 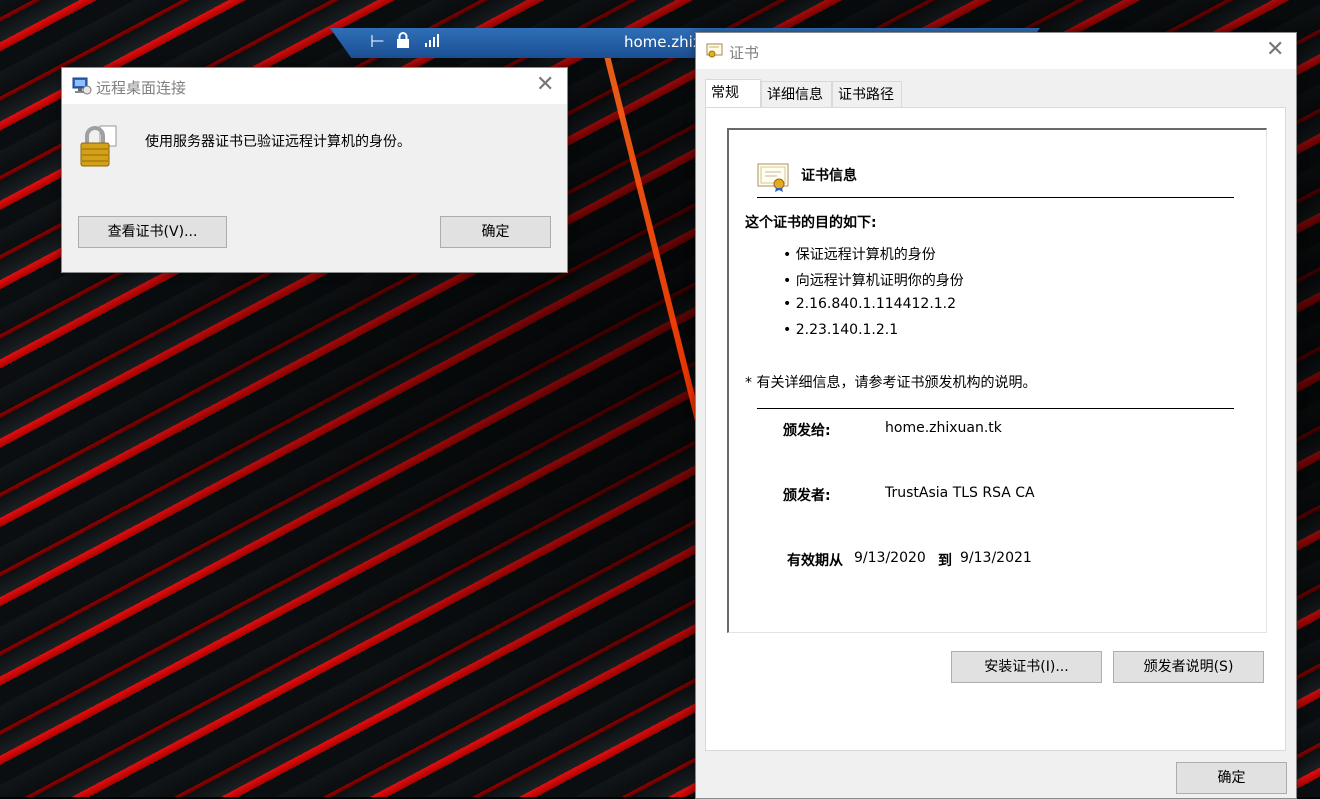 I want to click on purpose-text: 2.16.840.1.114412.1.2, so click(x=876, y=304).